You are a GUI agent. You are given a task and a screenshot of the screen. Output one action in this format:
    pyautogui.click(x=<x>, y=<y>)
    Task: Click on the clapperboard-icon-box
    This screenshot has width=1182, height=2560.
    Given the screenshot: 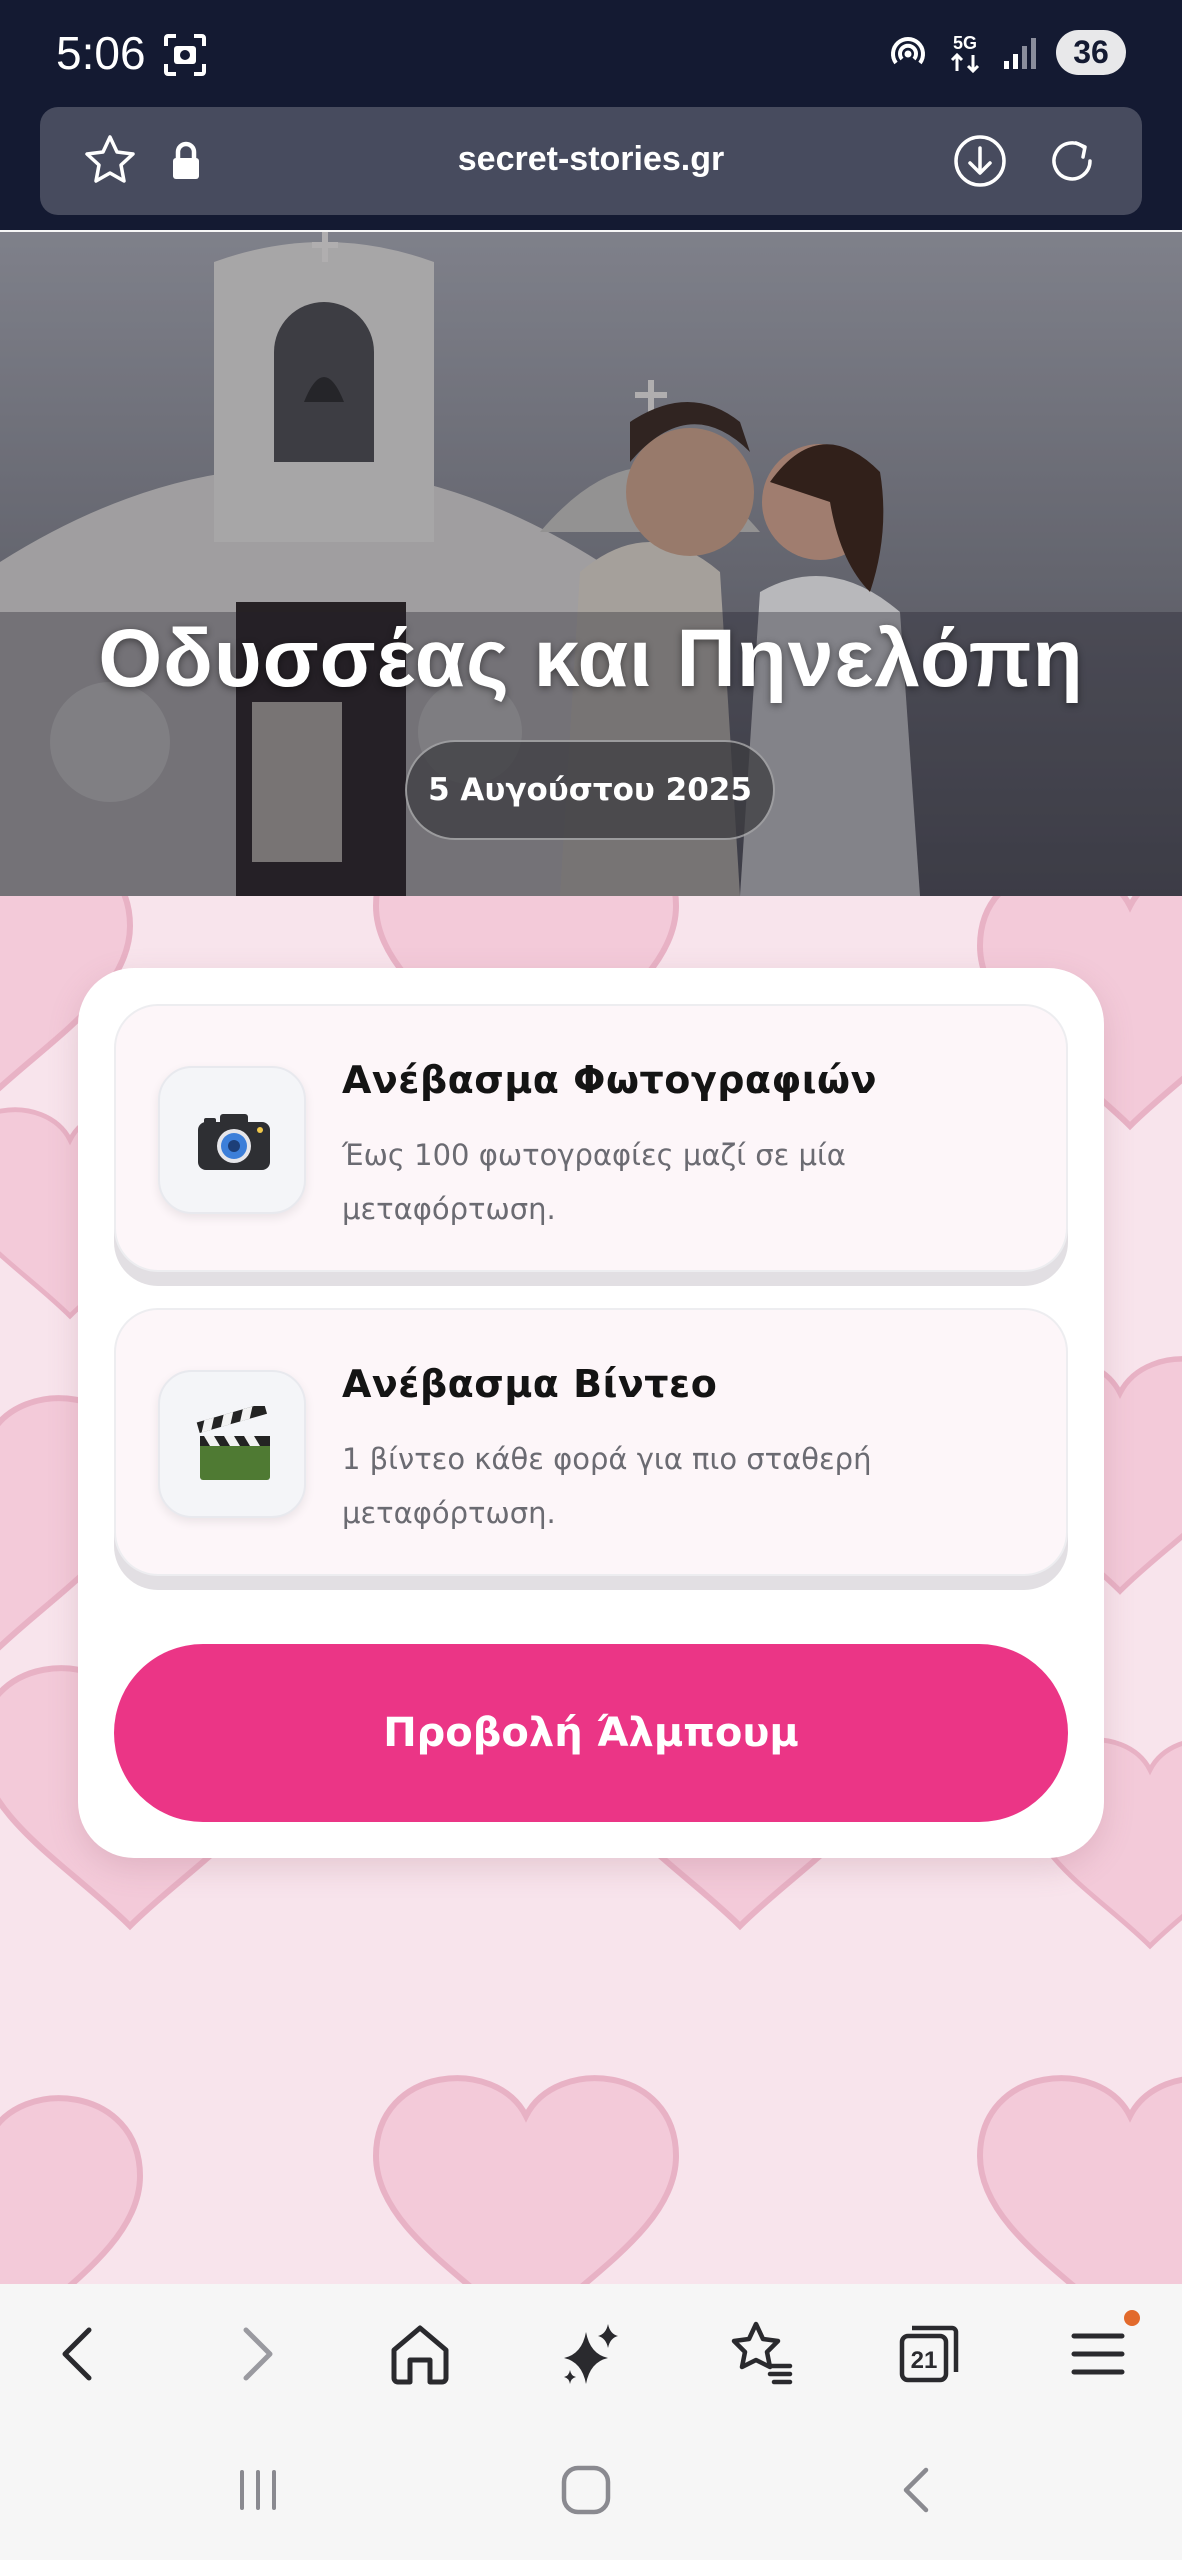 What is the action you would take?
    pyautogui.click(x=232, y=1444)
    